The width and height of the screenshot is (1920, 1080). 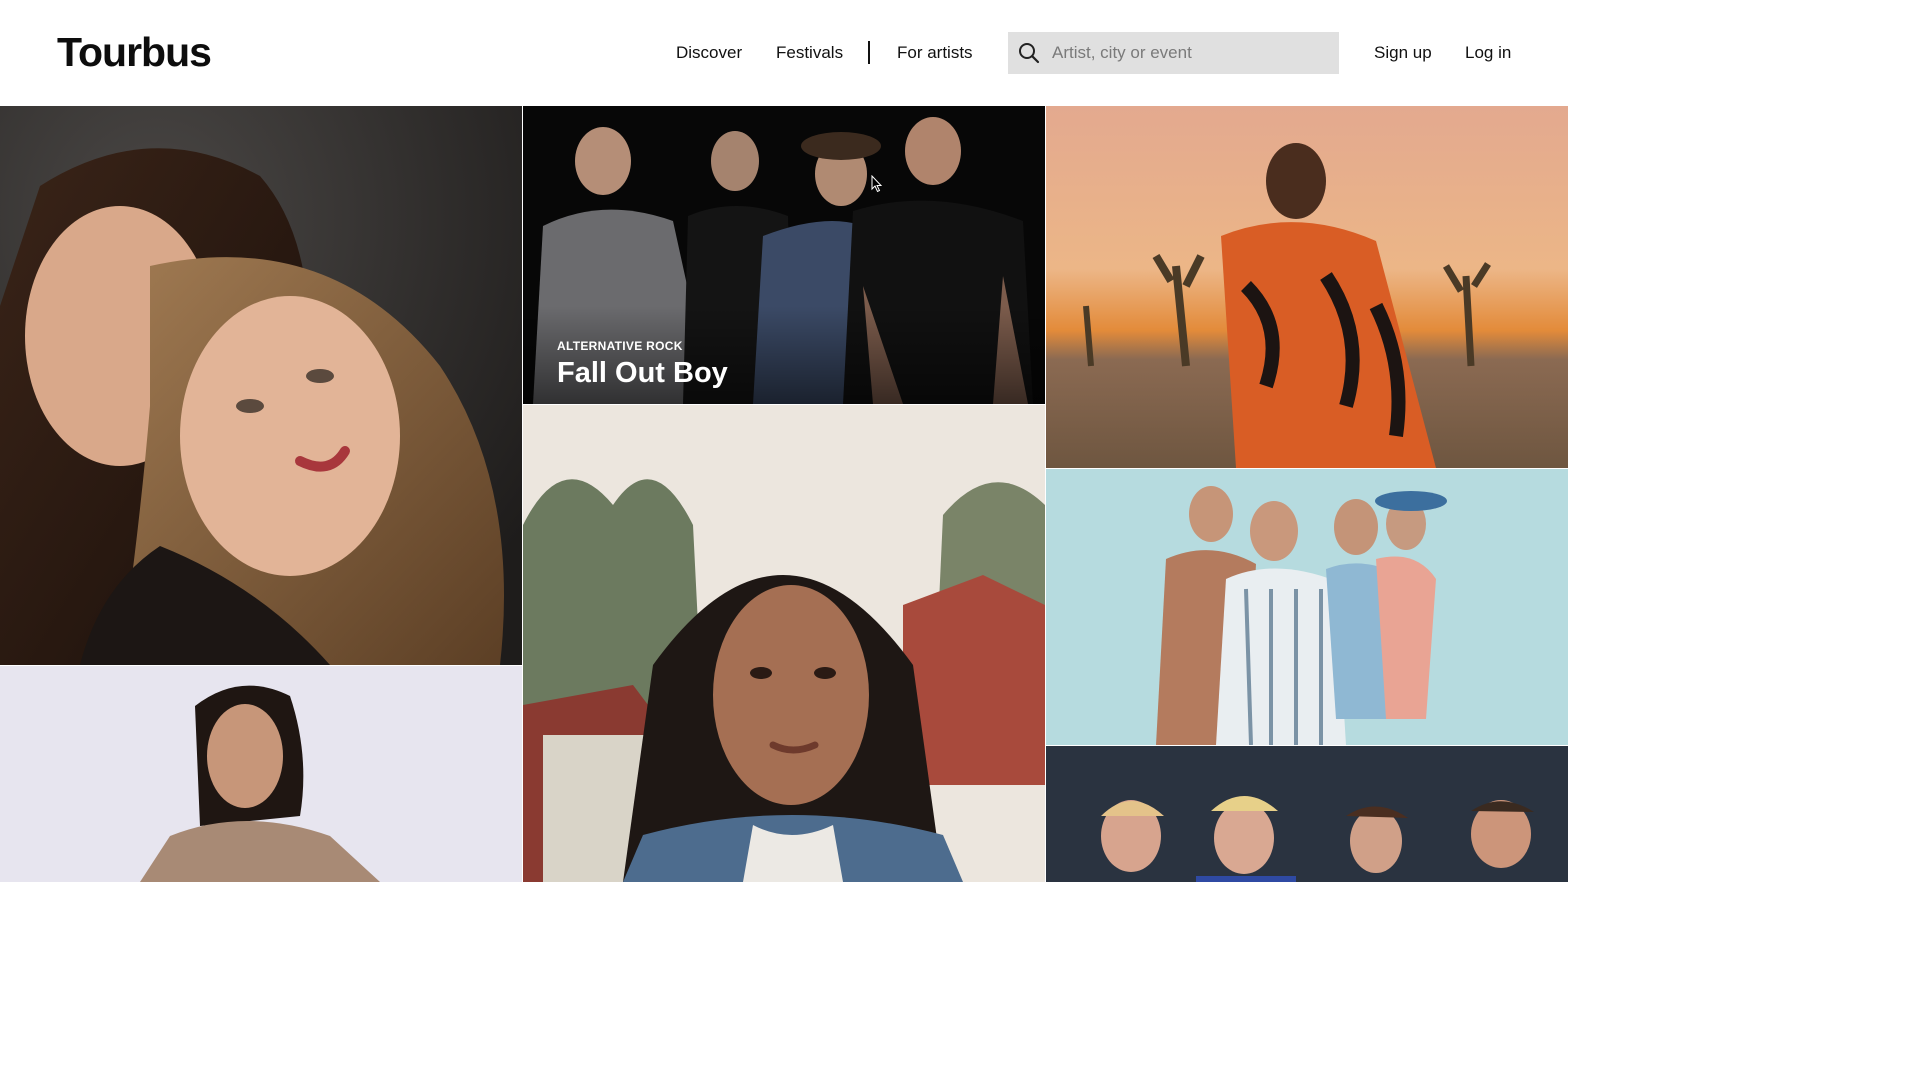 What do you see at coordinates (1403, 53) in the screenshot?
I see `sign-up-link: Sign up` at bounding box center [1403, 53].